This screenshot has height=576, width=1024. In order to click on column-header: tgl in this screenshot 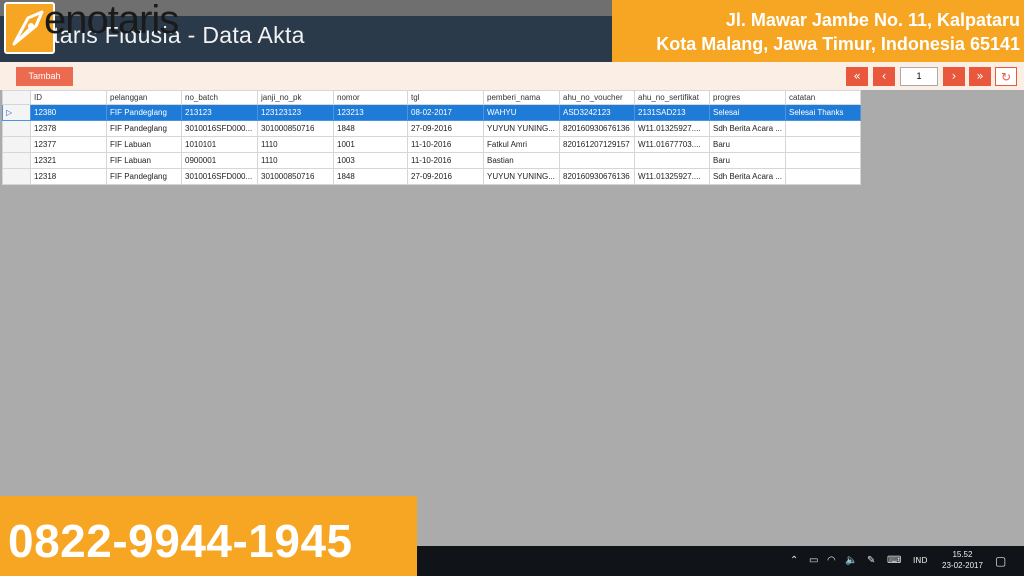, I will do `click(445, 97)`.